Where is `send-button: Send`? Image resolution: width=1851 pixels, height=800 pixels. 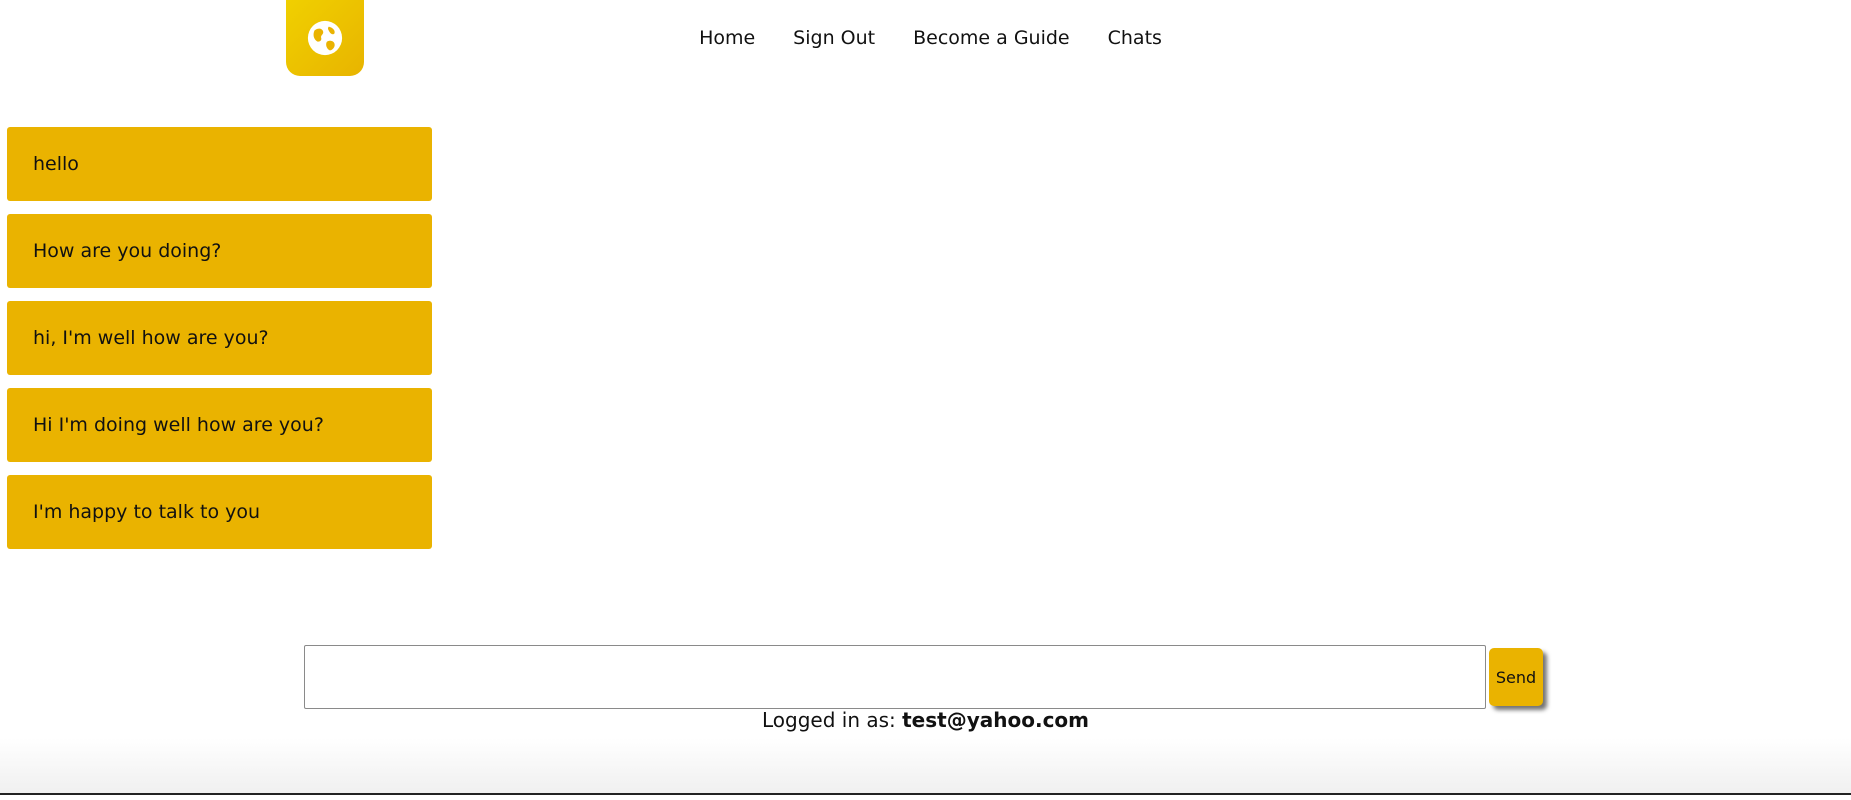 send-button: Send is located at coordinates (1516, 677).